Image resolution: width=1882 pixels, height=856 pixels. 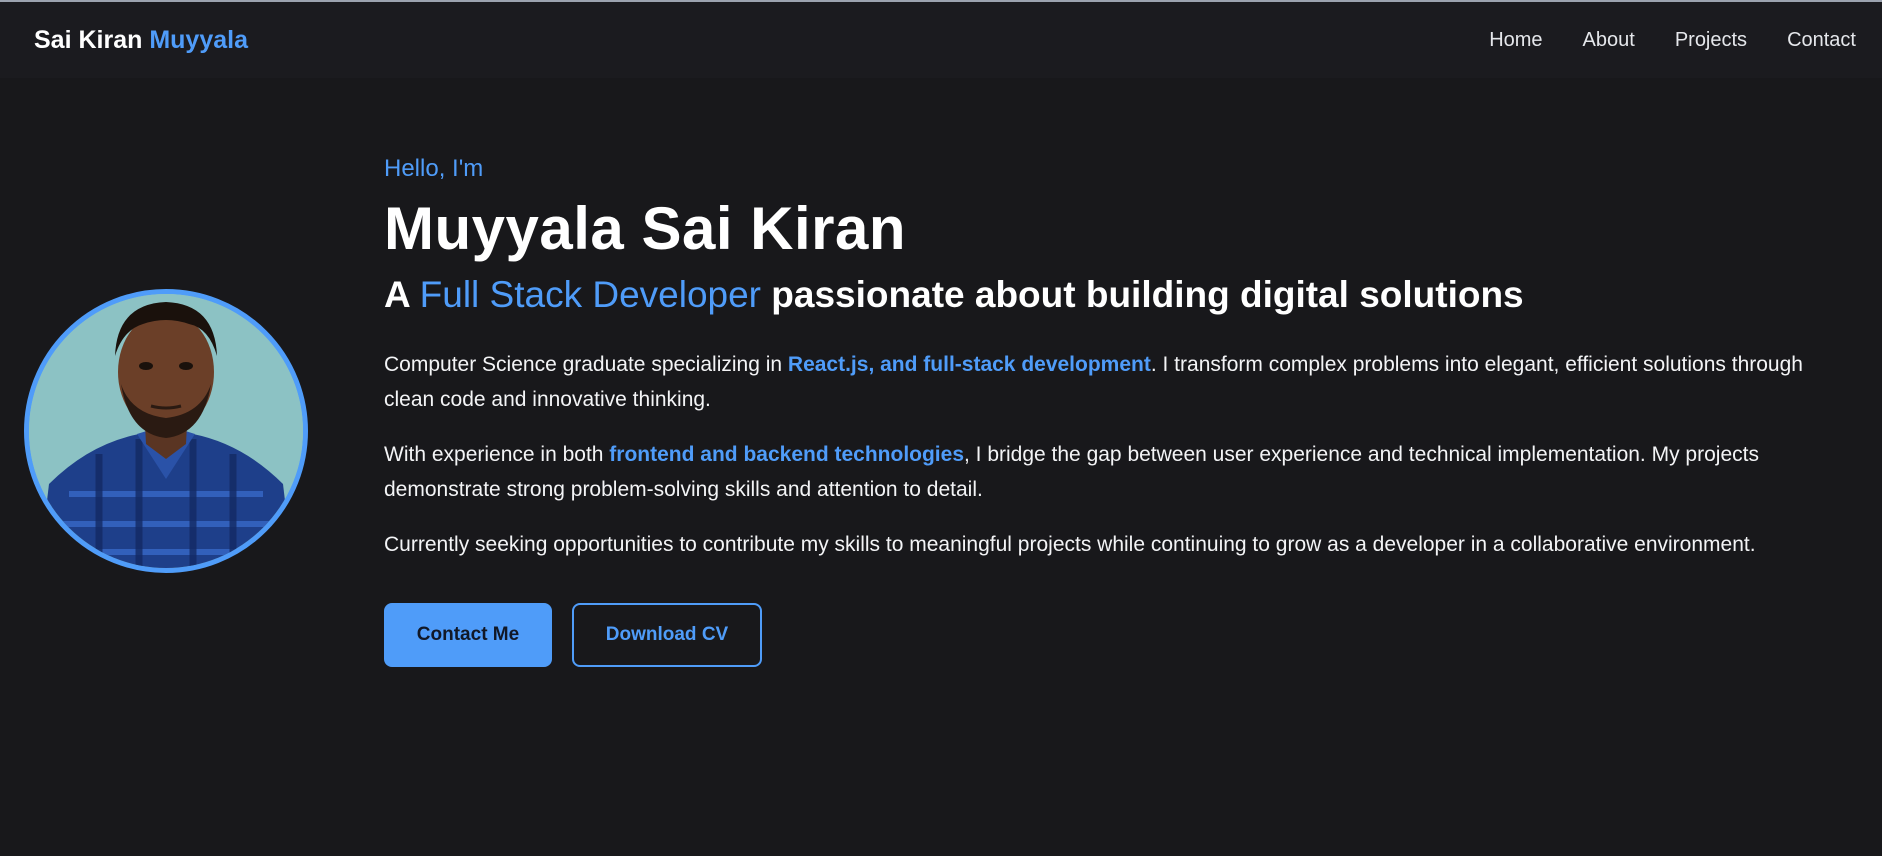 What do you see at coordinates (198, 40) in the screenshot?
I see `brand-last-name: Muyyala` at bounding box center [198, 40].